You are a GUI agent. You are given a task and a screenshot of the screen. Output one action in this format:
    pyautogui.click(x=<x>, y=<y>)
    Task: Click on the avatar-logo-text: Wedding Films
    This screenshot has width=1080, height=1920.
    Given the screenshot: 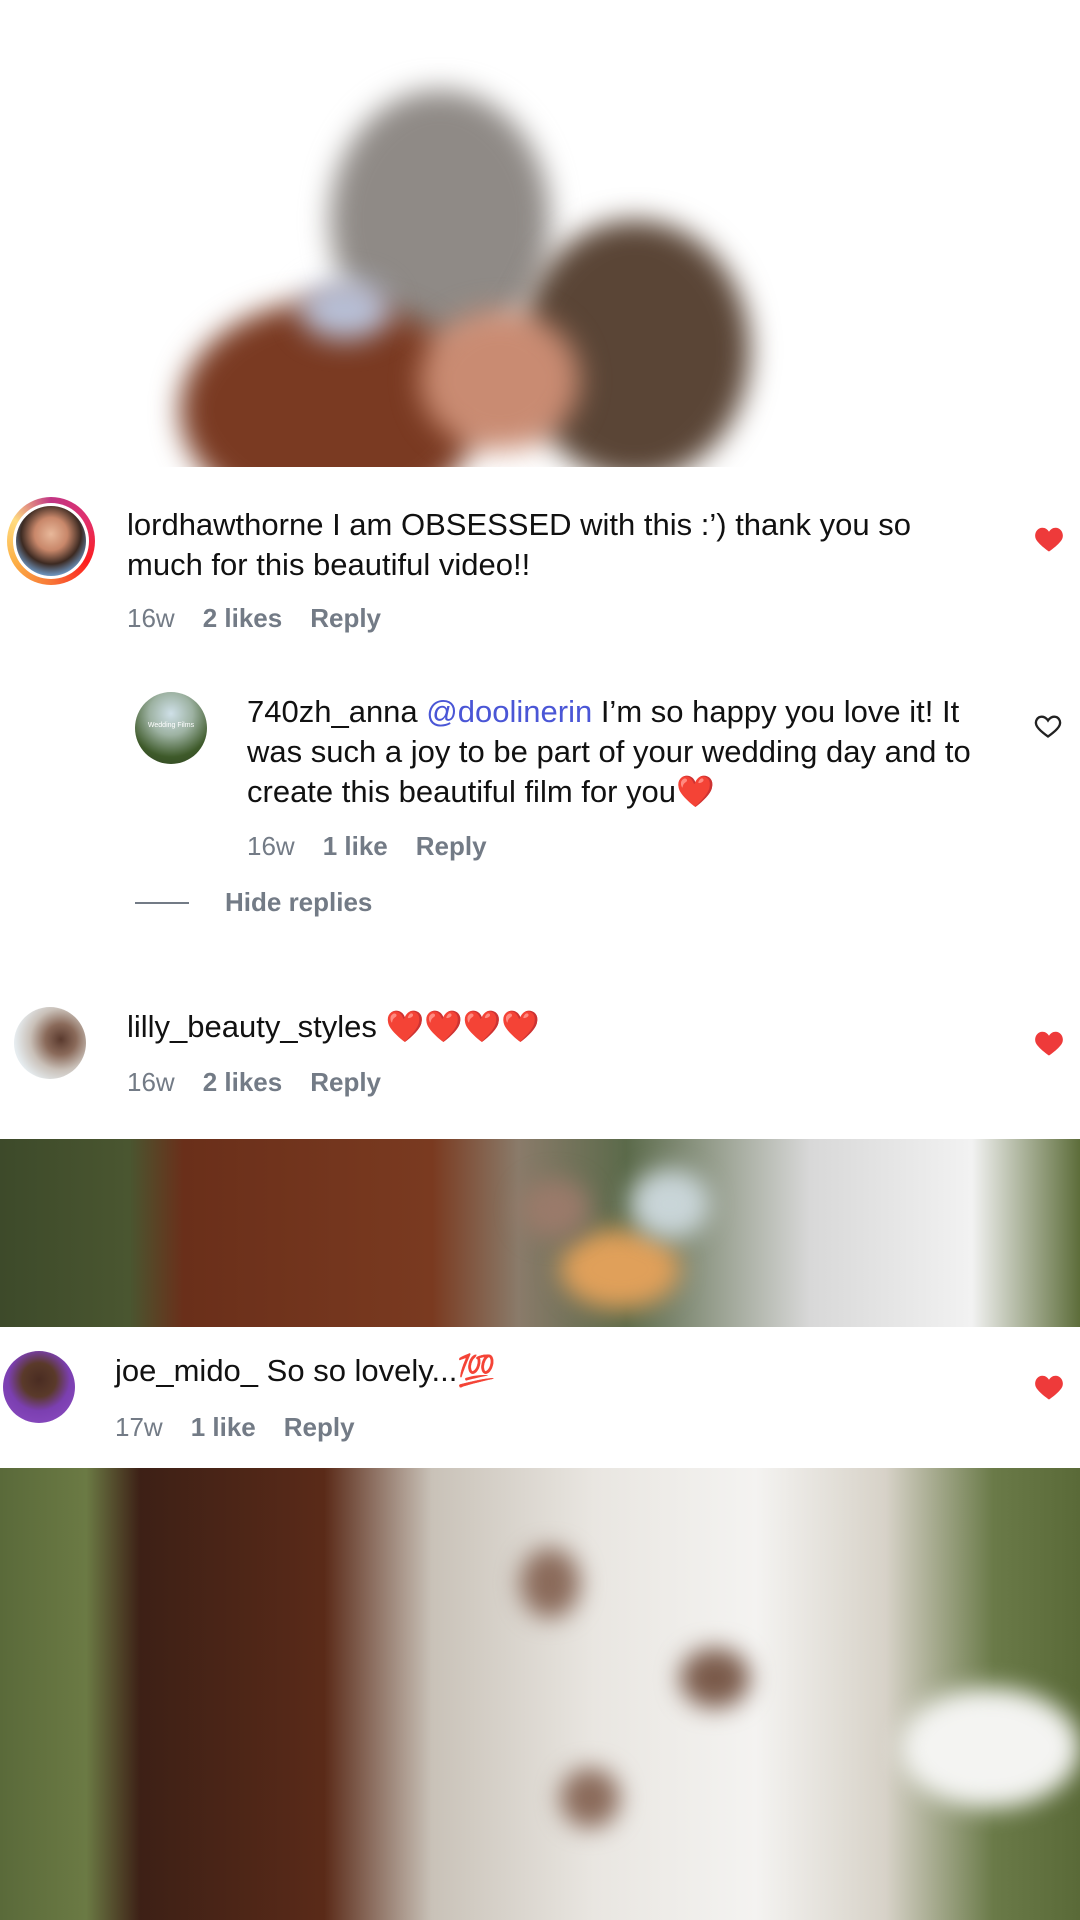 What is the action you would take?
    pyautogui.click(x=171, y=725)
    